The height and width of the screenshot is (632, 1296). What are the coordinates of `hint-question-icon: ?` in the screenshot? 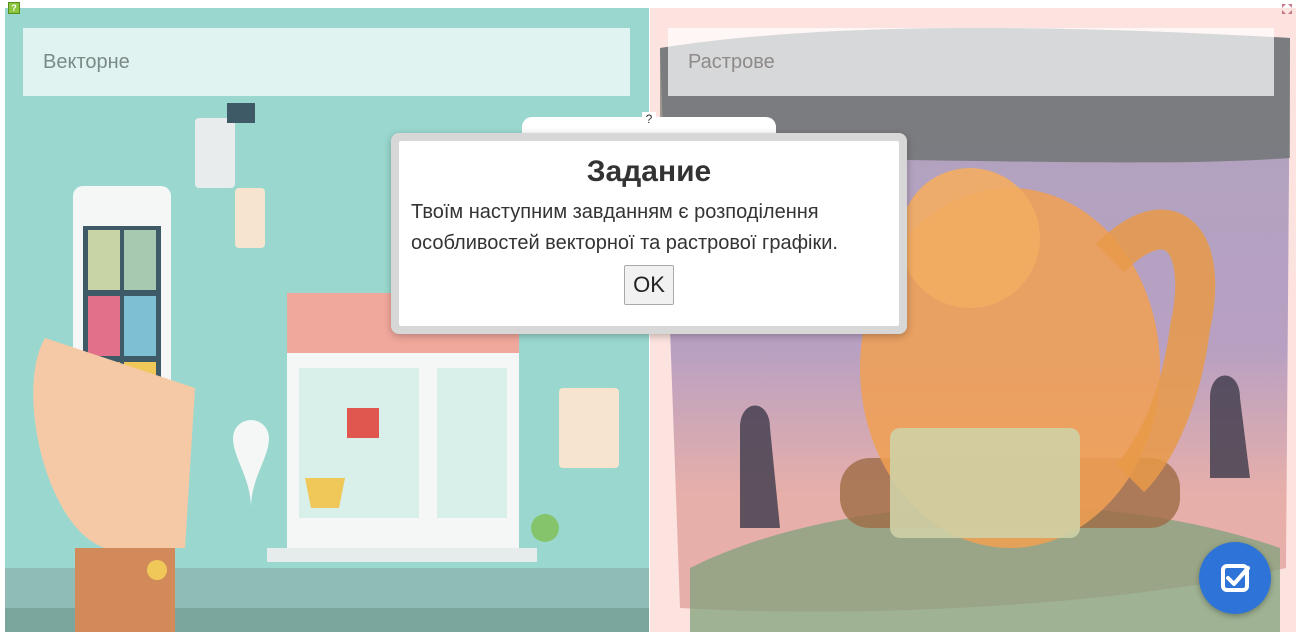 It's located at (649, 119).